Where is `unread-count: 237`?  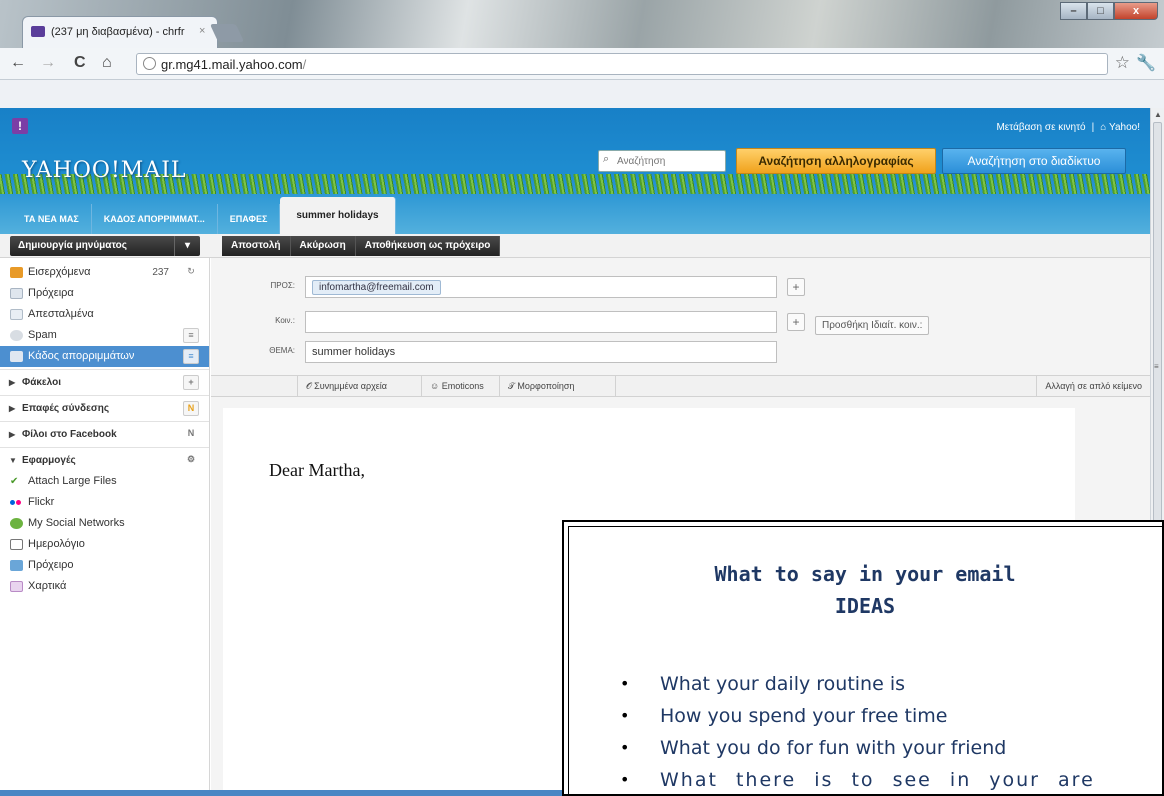 unread-count: 237 is located at coordinates (160, 272).